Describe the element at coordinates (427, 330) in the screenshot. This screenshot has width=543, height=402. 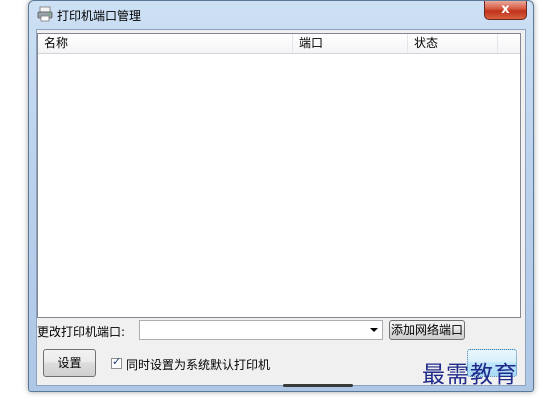
I see `add-network-port-button: 添加网络端口` at that location.